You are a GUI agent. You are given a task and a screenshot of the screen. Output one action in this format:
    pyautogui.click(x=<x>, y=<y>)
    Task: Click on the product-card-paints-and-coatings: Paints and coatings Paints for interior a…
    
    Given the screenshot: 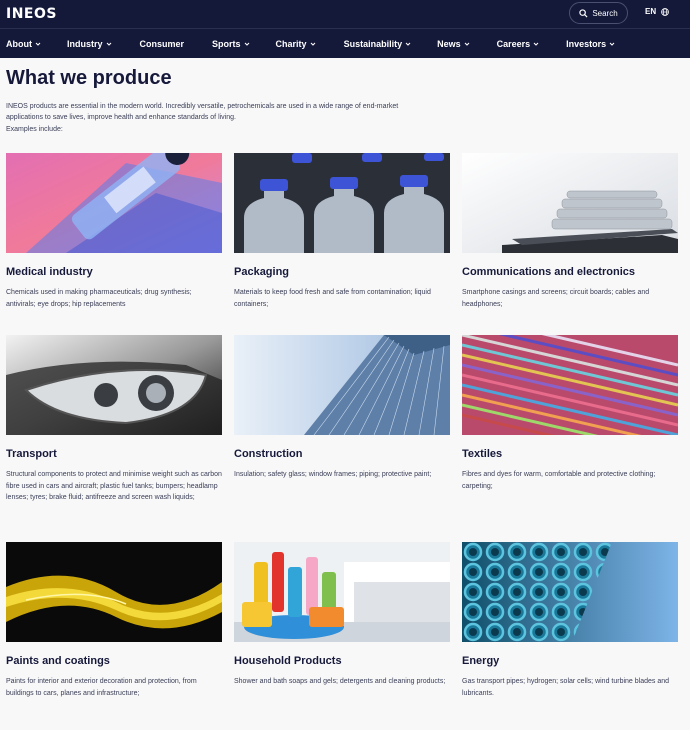 What is the action you would take?
    pyautogui.click(x=114, y=620)
    